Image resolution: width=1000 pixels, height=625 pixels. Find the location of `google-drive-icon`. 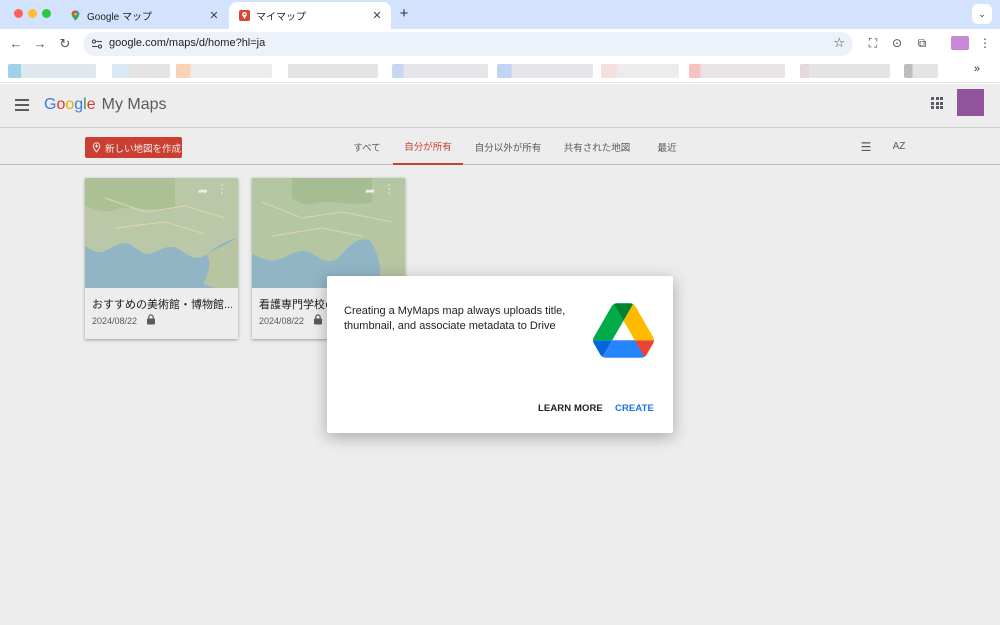

google-drive-icon is located at coordinates (623, 330).